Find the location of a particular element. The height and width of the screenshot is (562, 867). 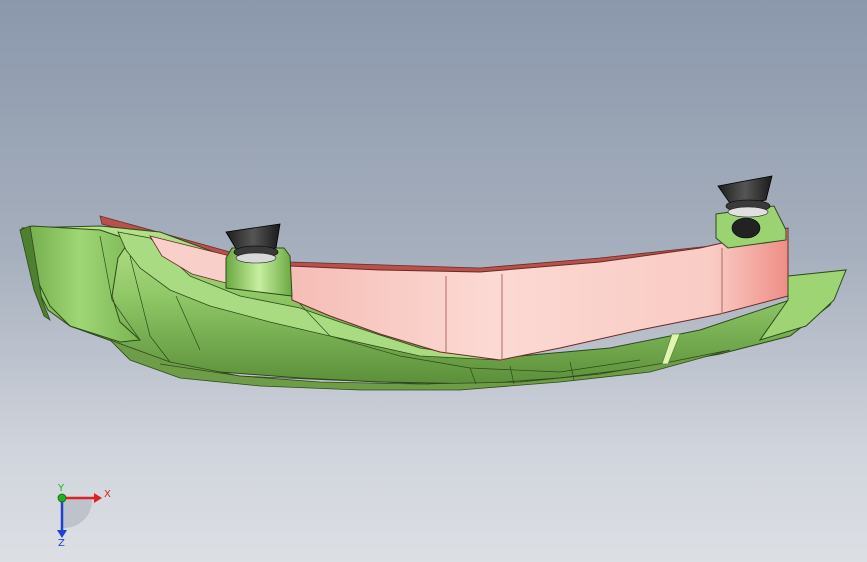

y-axis-point is located at coordinates (62, 498).